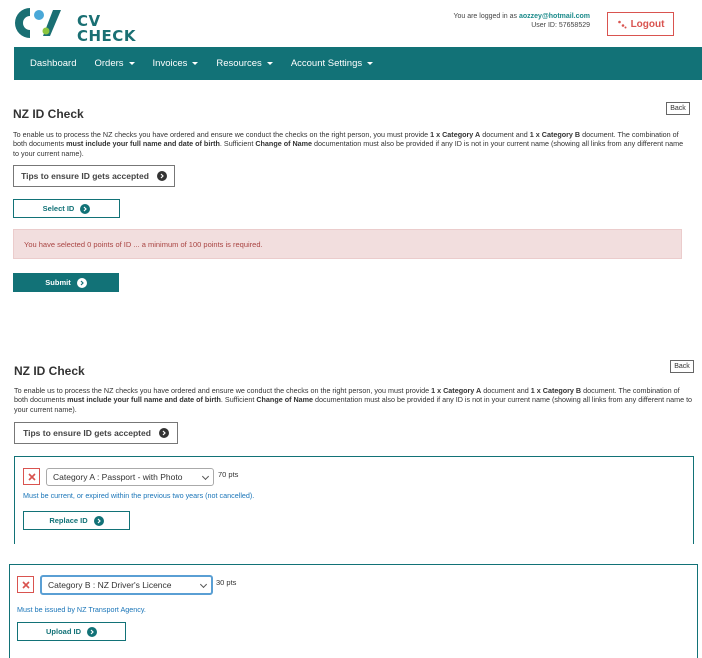  Describe the element at coordinates (109, 63) in the screenshot. I see `nav-orders-label: Orders` at that location.